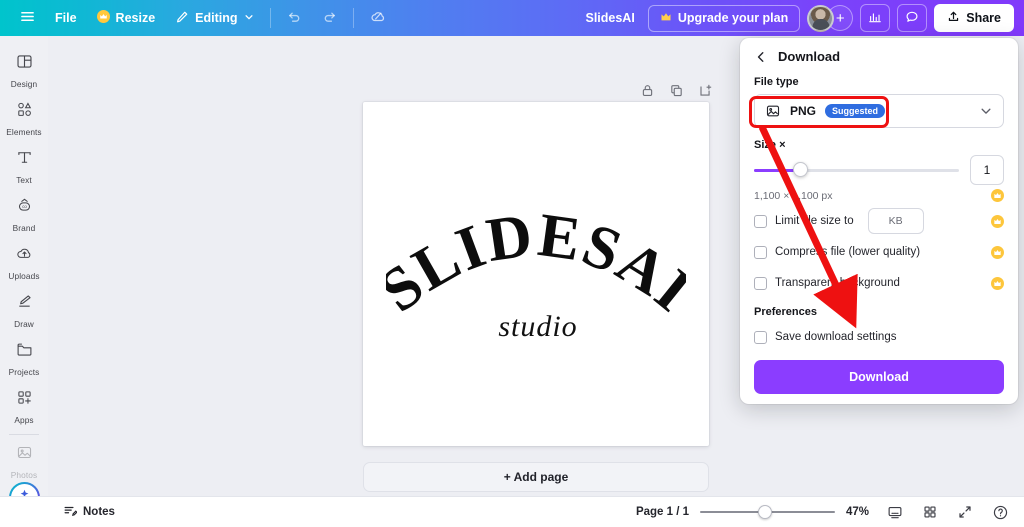 The height and width of the screenshot is (527, 1024). I want to click on zoom-slider, so click(767, 512).